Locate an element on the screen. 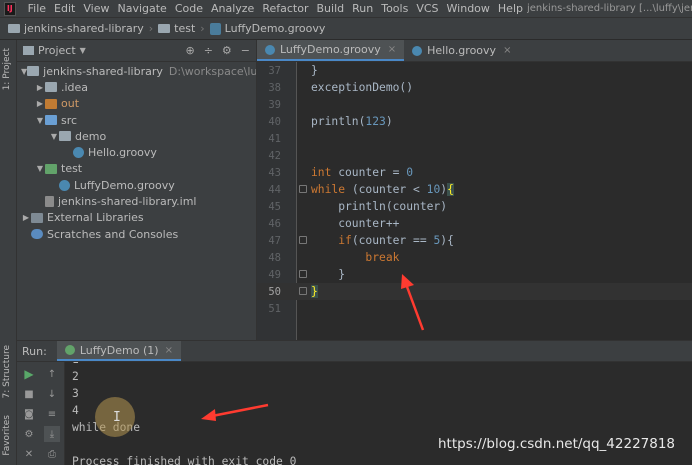 The height and width of the screenshot is (465, 692). code-text: exceptionDemo() is located at coordinates (362, 87).